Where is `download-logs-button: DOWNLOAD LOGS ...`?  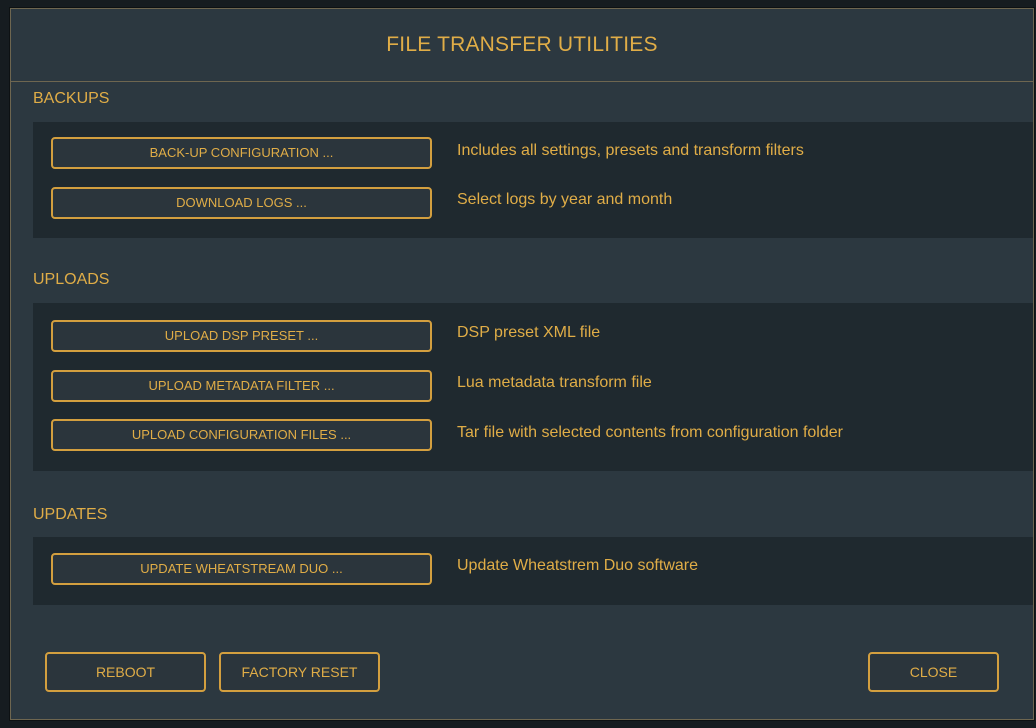 download-logs-button: DOWNLOAD LOGS ... is located at coordinates (241, 203).